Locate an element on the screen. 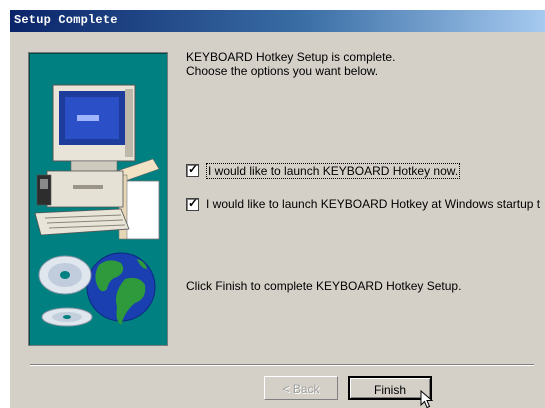 The width and height of the screenshot is (545, 408). title-bar: Setup Complete is located at coordinates (277, 21).